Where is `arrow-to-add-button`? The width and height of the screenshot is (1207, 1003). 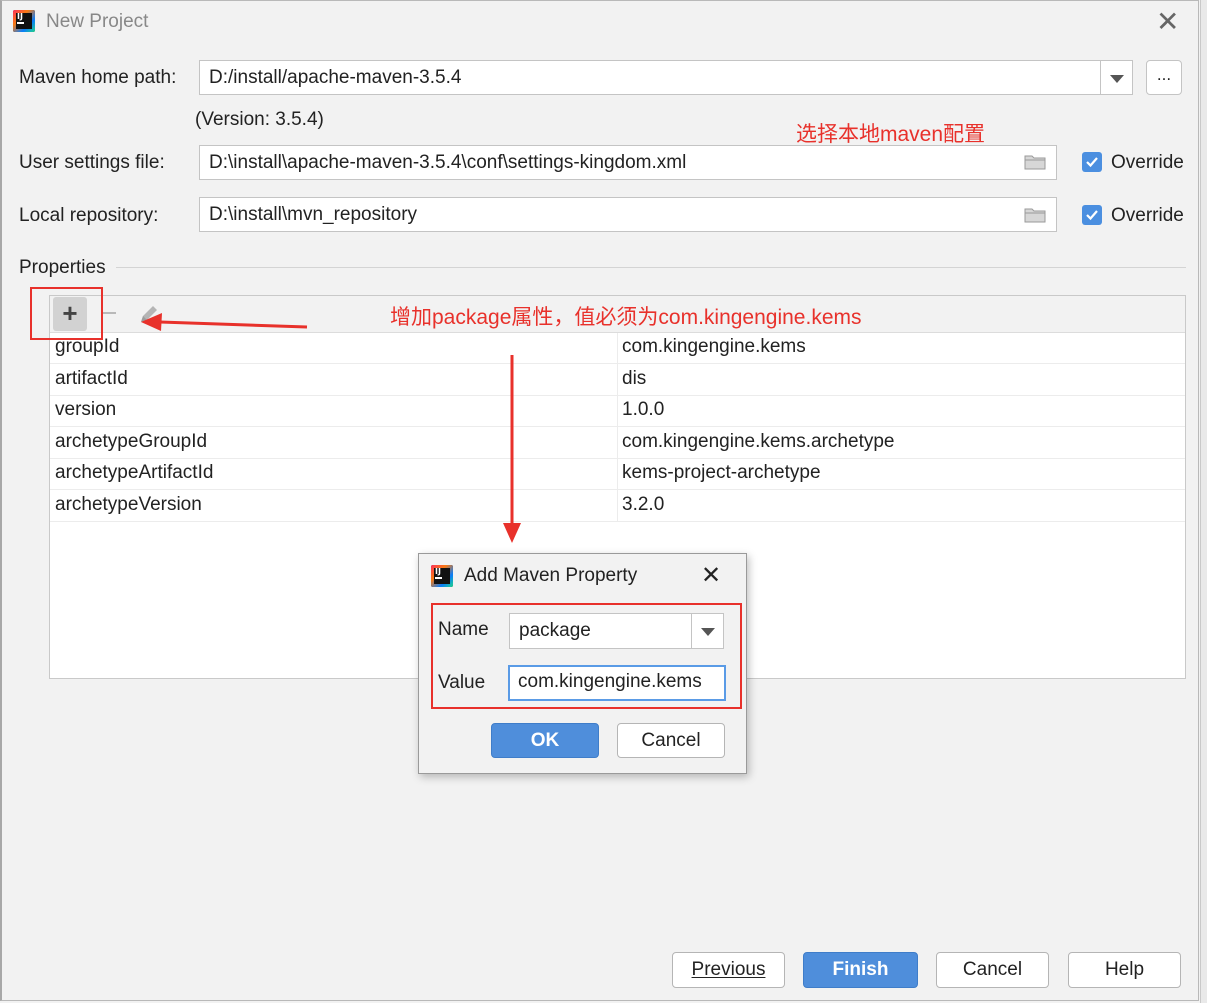
arrow-to-add-button is located at coordinates (233, 324).